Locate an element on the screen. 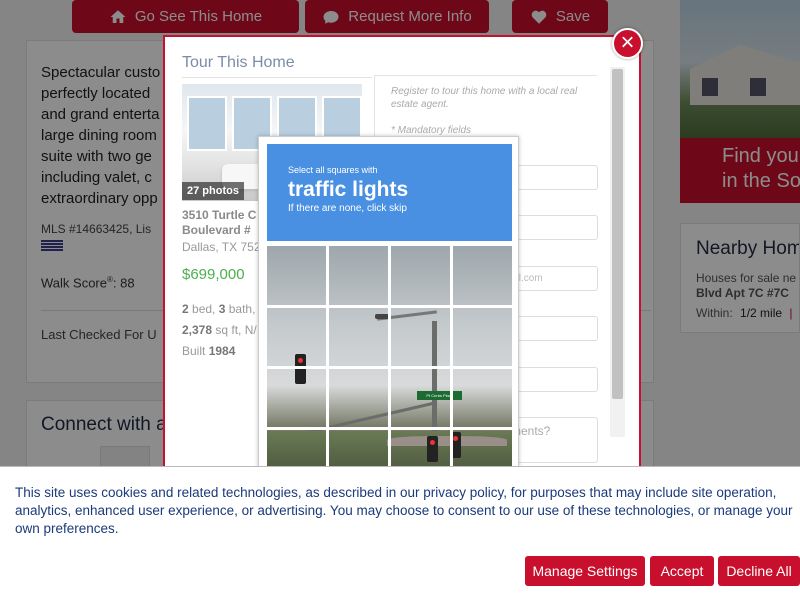  captcha-image-grid: Pt Cnrbs Pkwy is located at coordinates (389, 358).